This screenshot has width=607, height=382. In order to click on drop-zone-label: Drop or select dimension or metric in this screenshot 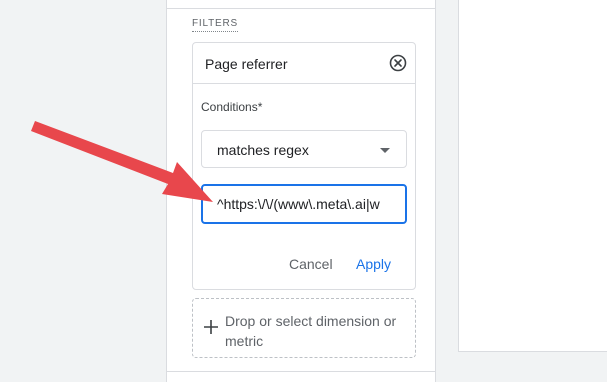, I will do `click(311, 331)`.